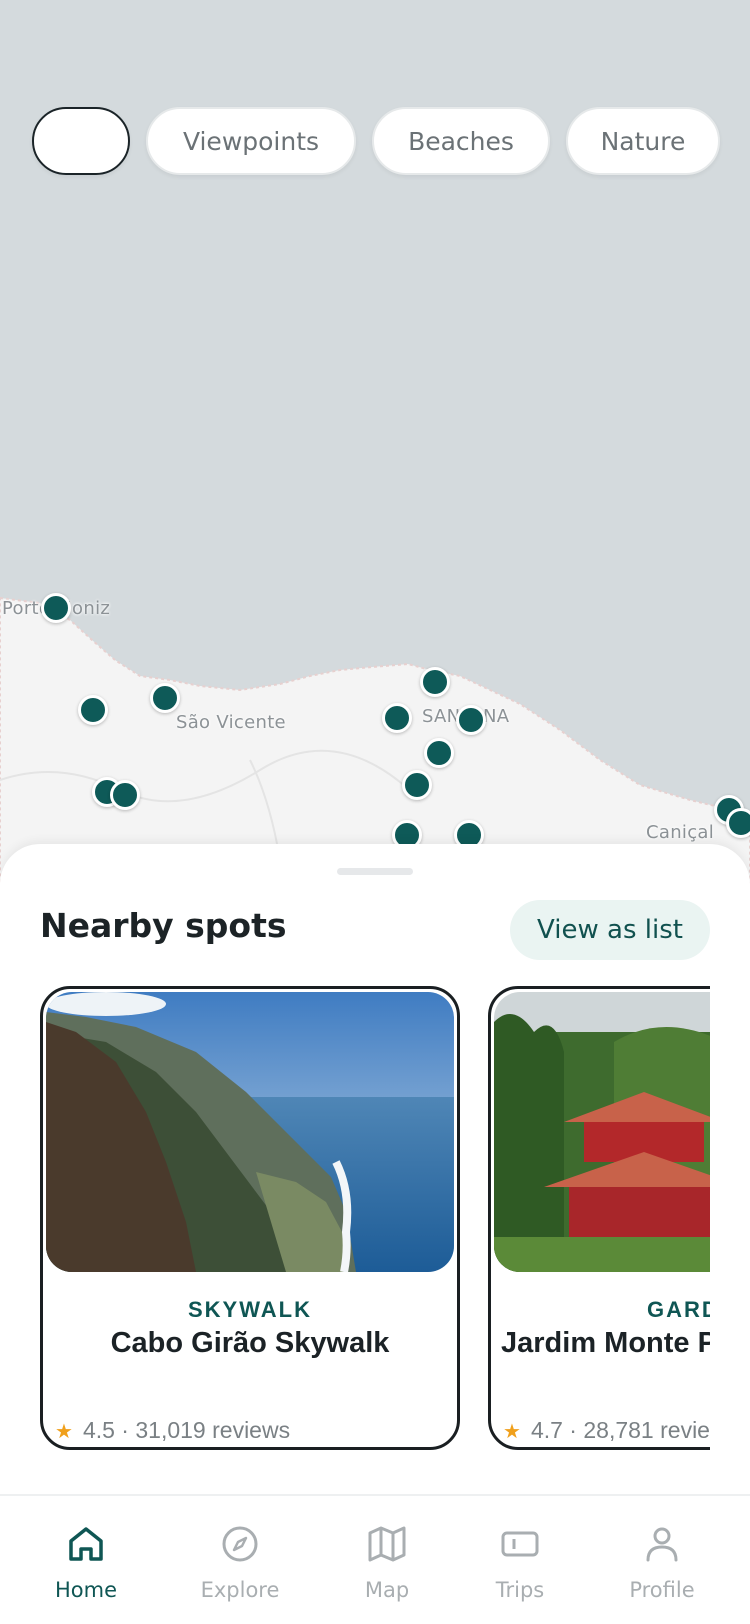 The height and width of the screenshot is (1624, 750). Describe the element at coordinates (163, 925) in the screenshot. I see `sheet-title: Nearby spots` at that location.